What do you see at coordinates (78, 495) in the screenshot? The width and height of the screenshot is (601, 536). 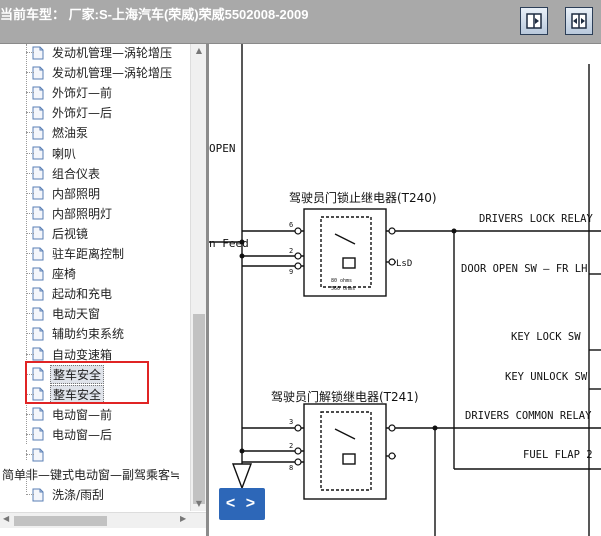 I see `tree-item-label: 洗涤/雨刮` at bounding box center [78, 495].